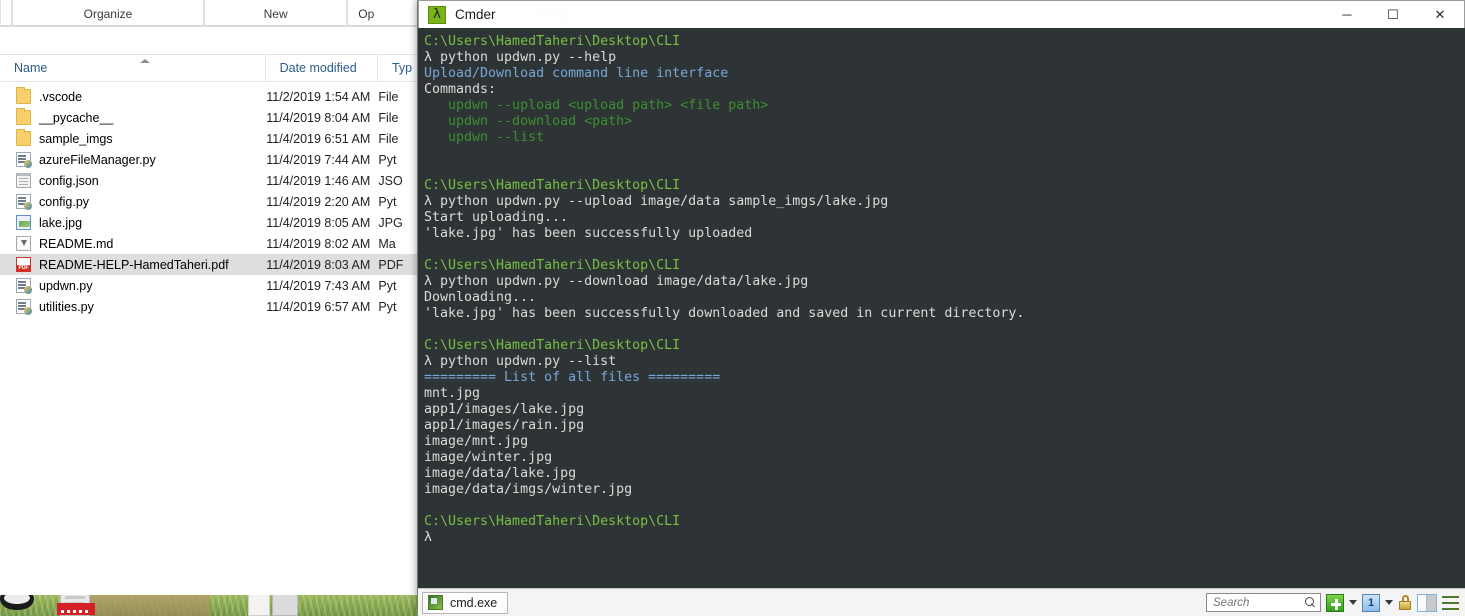 The width and height of the screenshot is (1465, 616). Describe the element at coordinates (1259, 602) in the screenshot. I see `search-input` at that location.